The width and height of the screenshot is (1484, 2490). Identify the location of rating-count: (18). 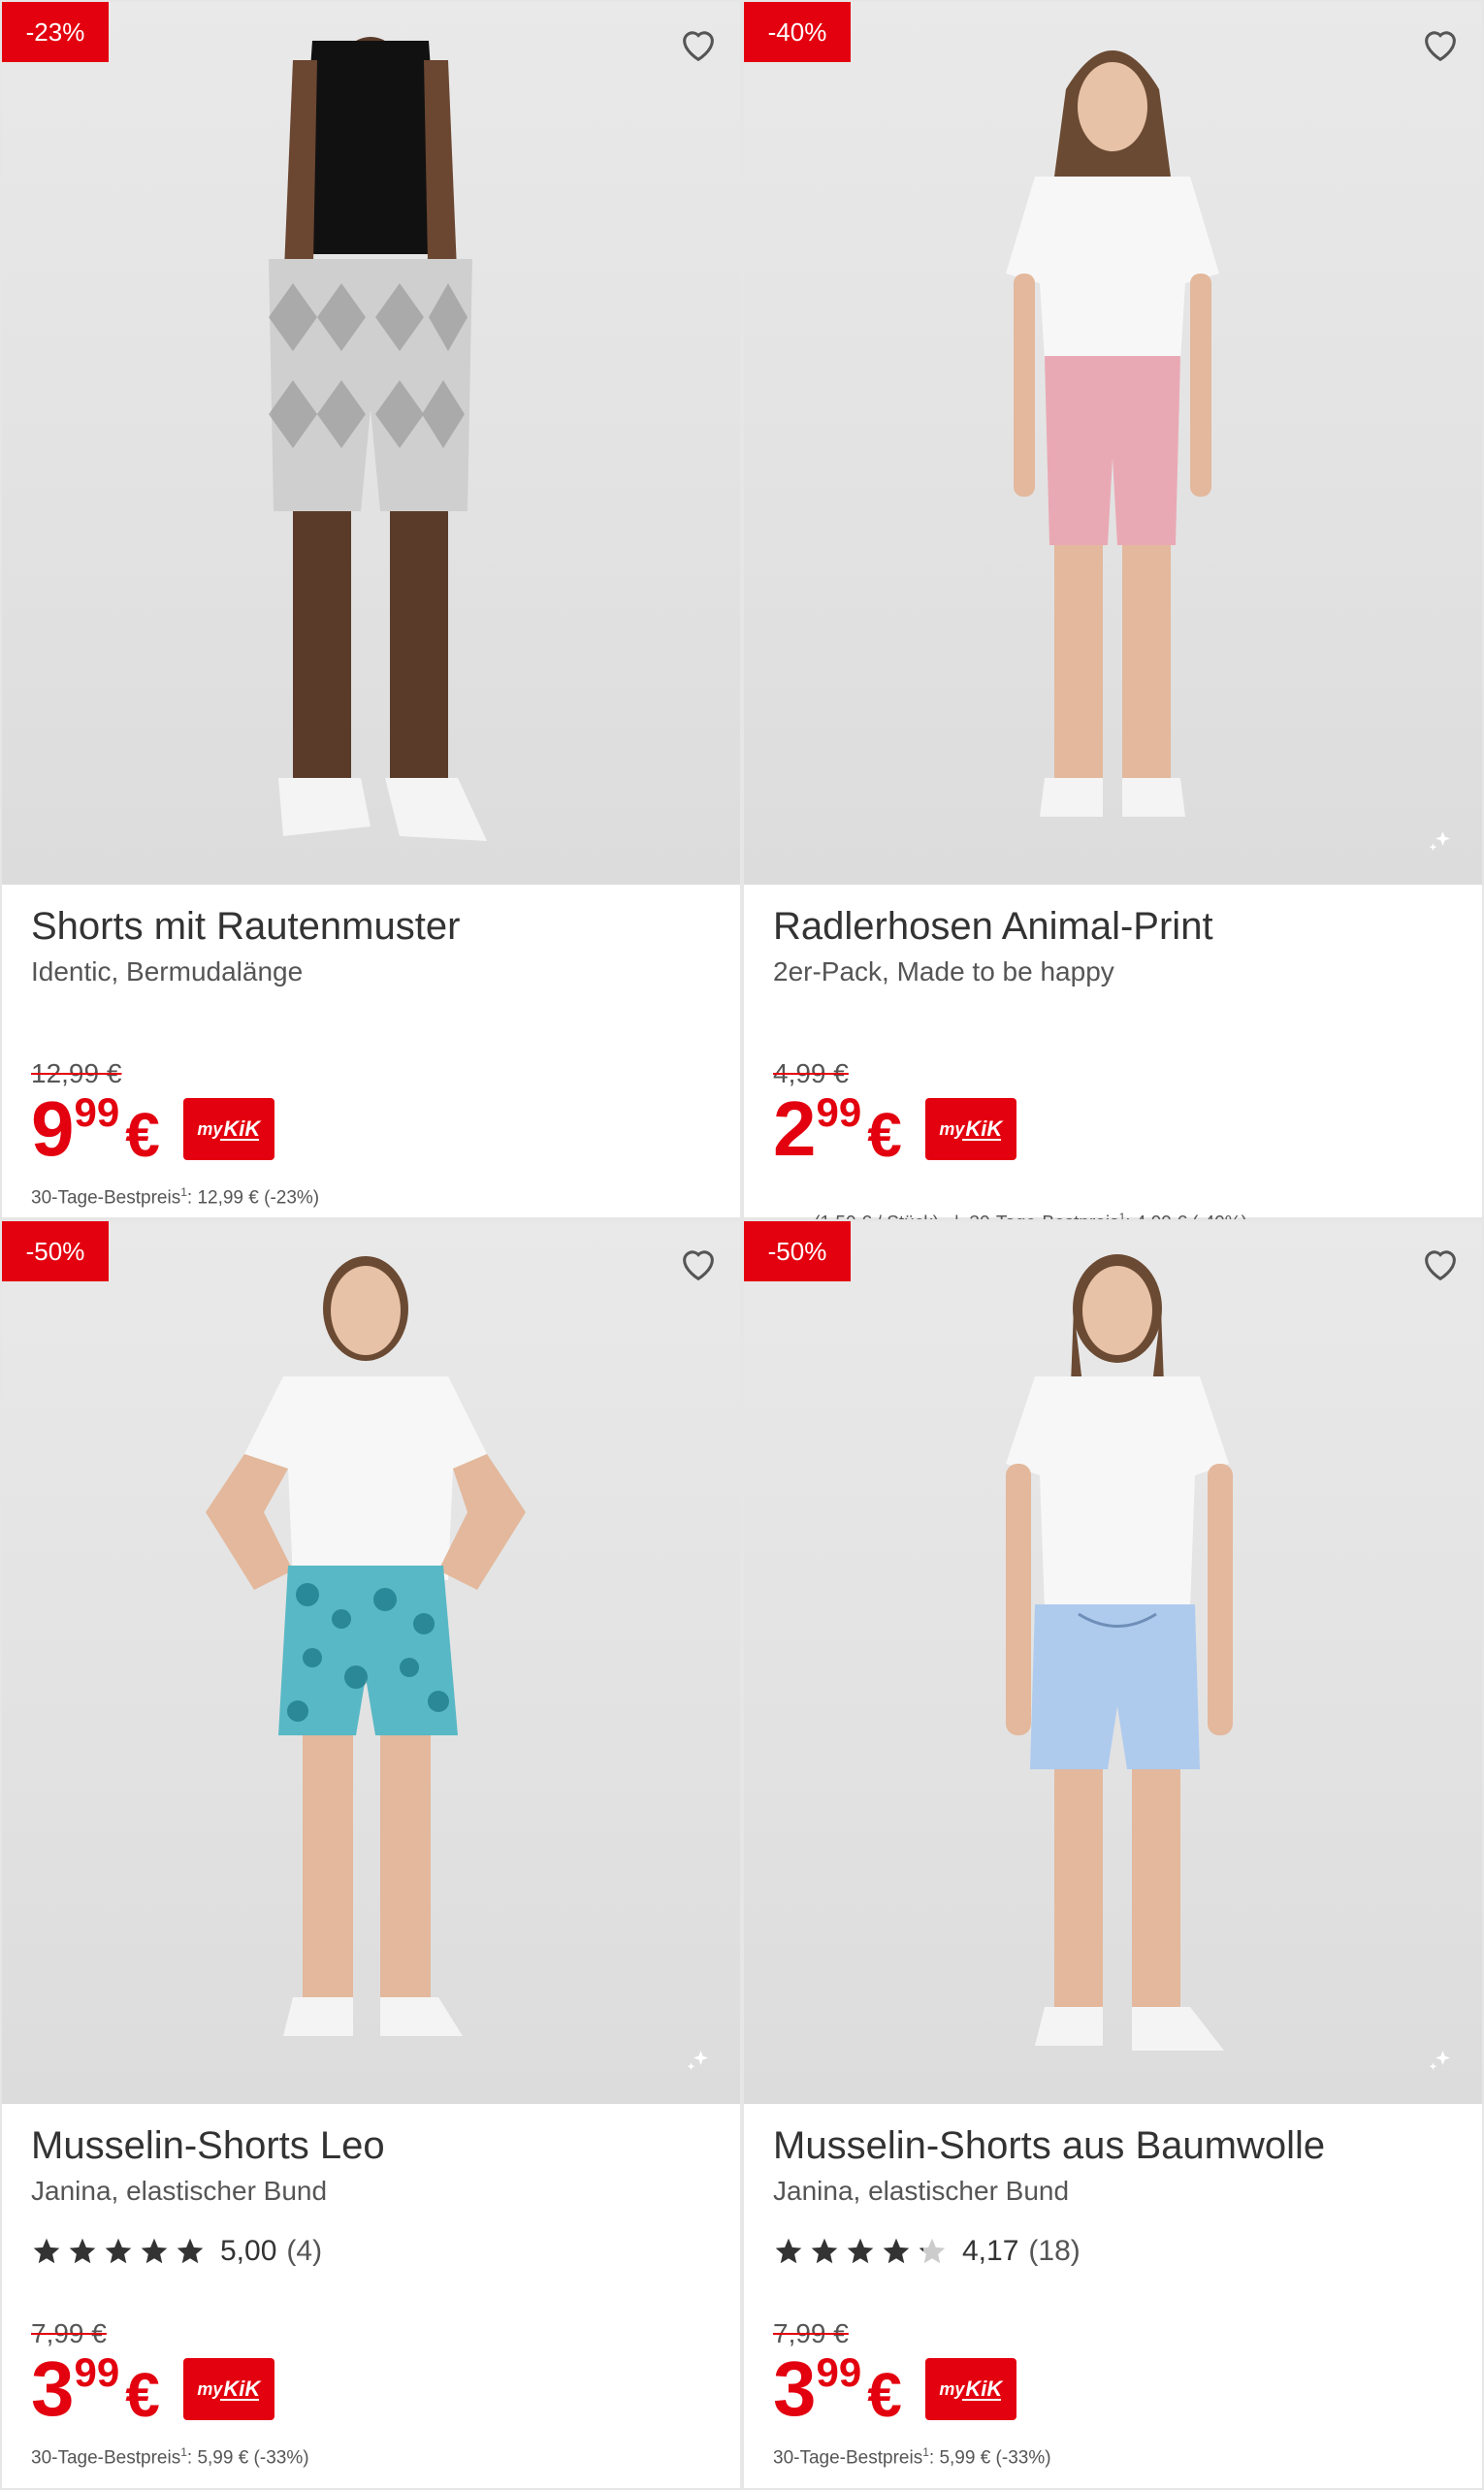
(1054, 2251).